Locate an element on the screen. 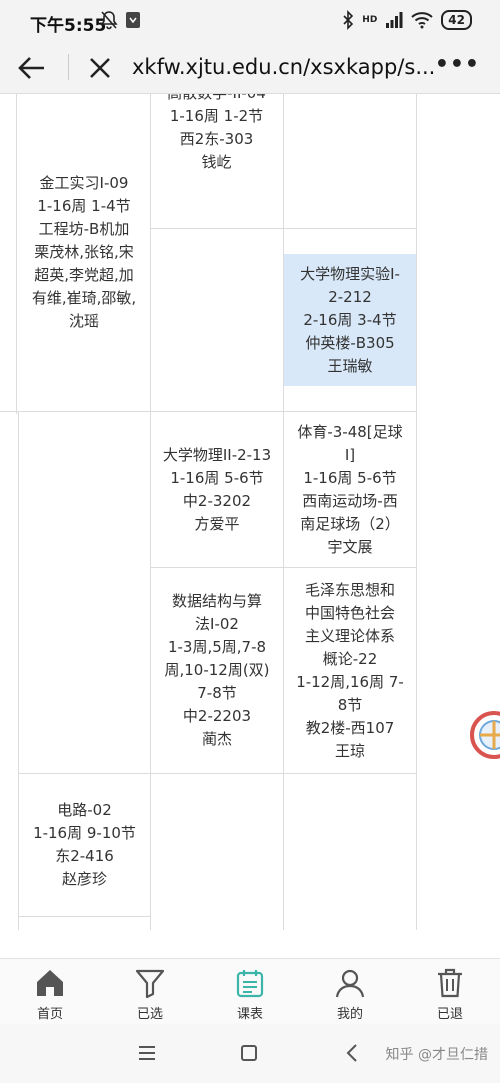  back-arrow-icon is located at coordinates (32, 68).